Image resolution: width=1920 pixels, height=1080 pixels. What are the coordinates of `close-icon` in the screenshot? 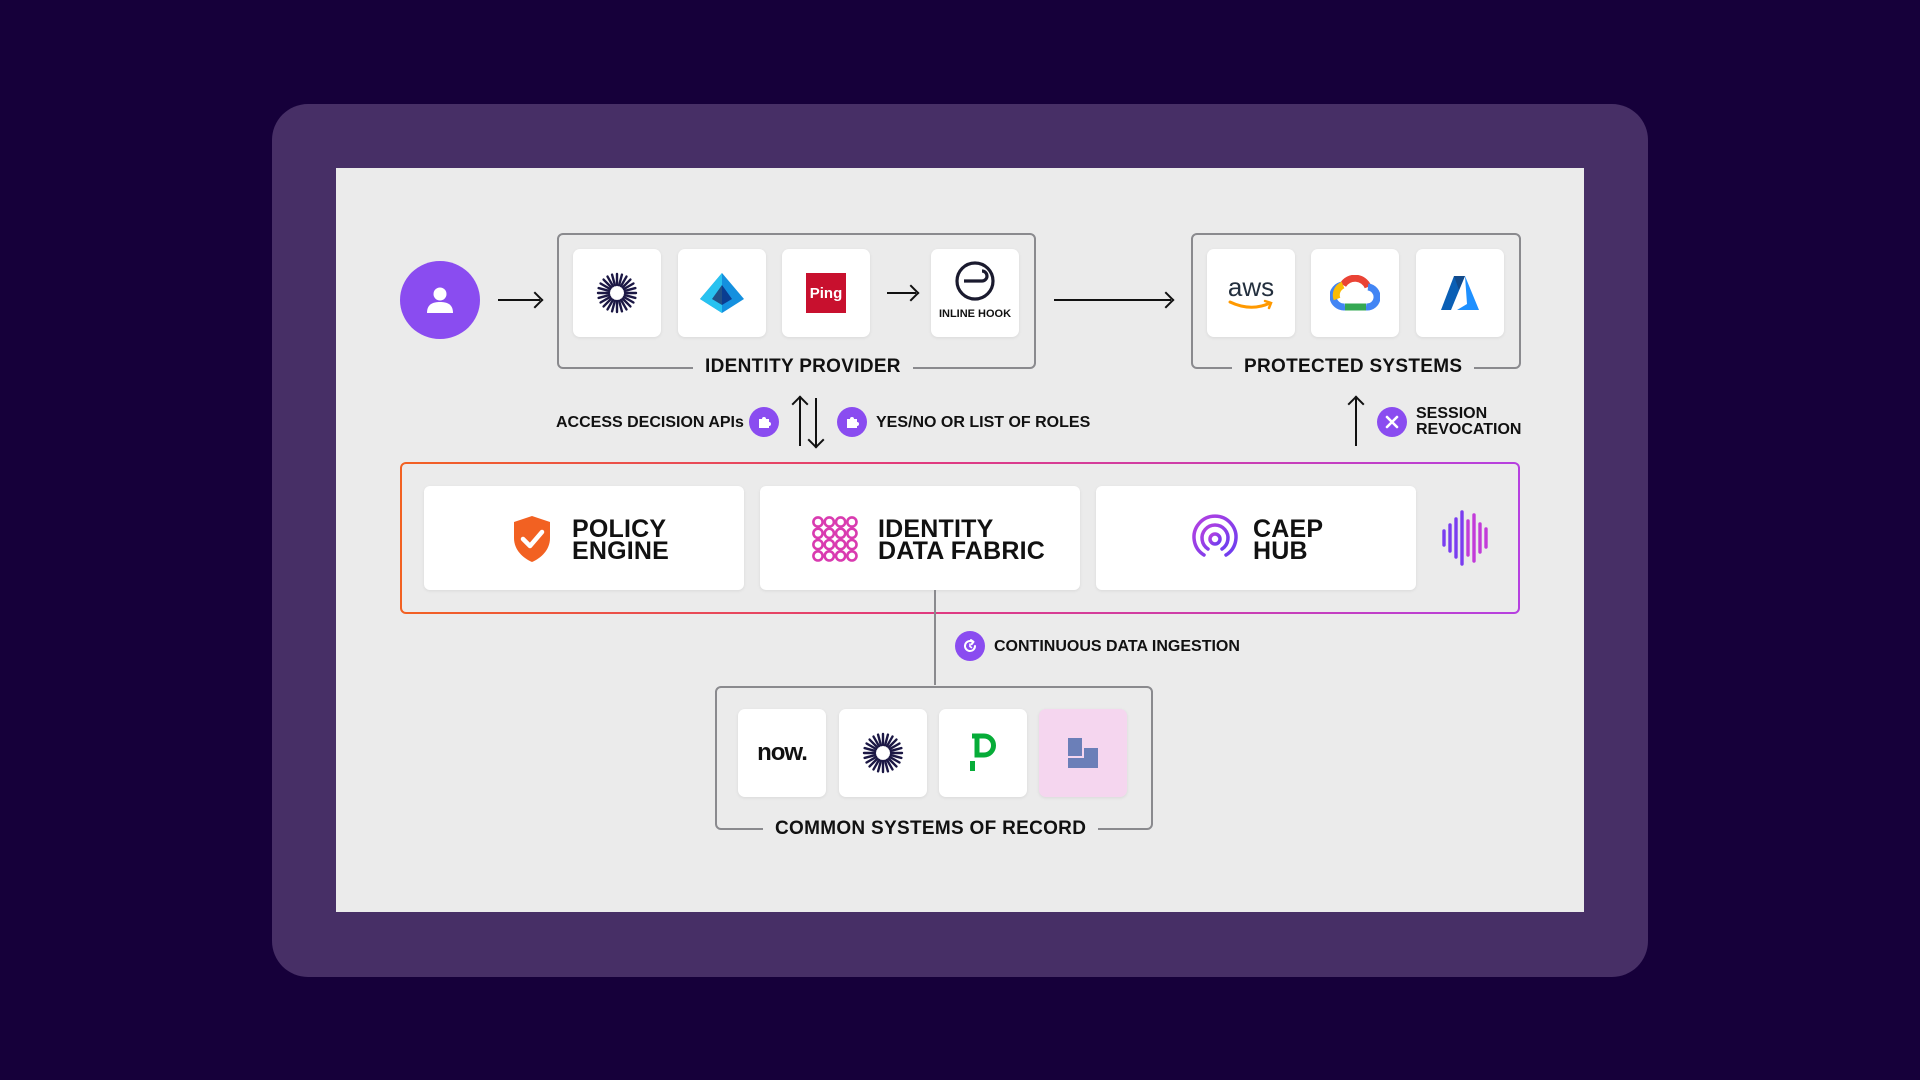 It's located at (1392, 422).